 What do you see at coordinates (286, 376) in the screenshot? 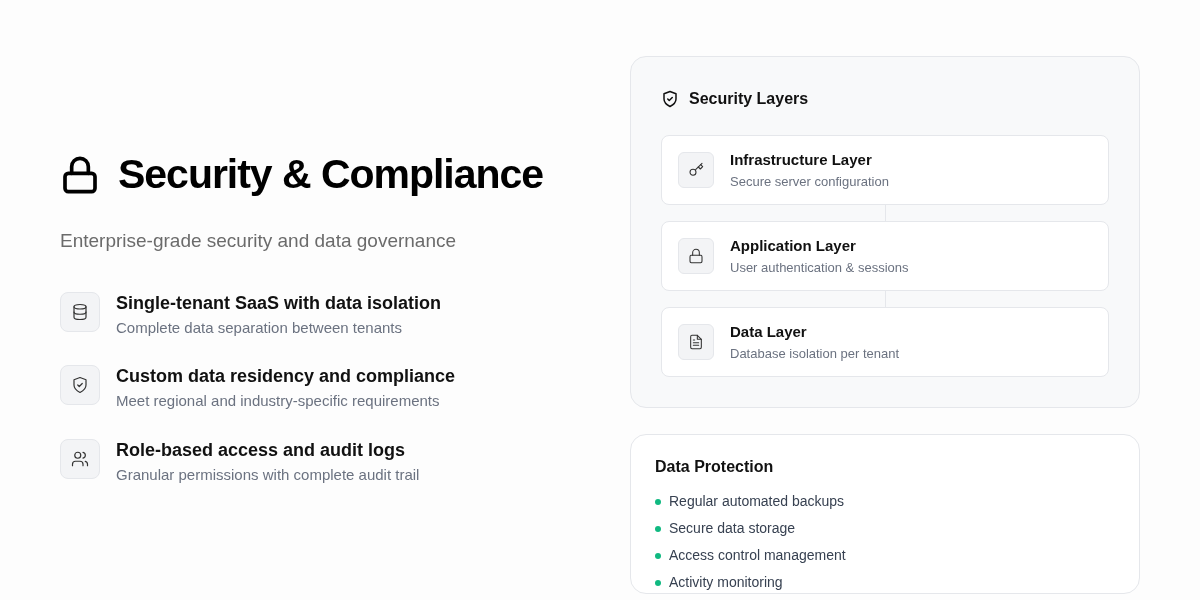
I see `feature-title: Custom data residency and compliance` at bounding box center [286, 376].